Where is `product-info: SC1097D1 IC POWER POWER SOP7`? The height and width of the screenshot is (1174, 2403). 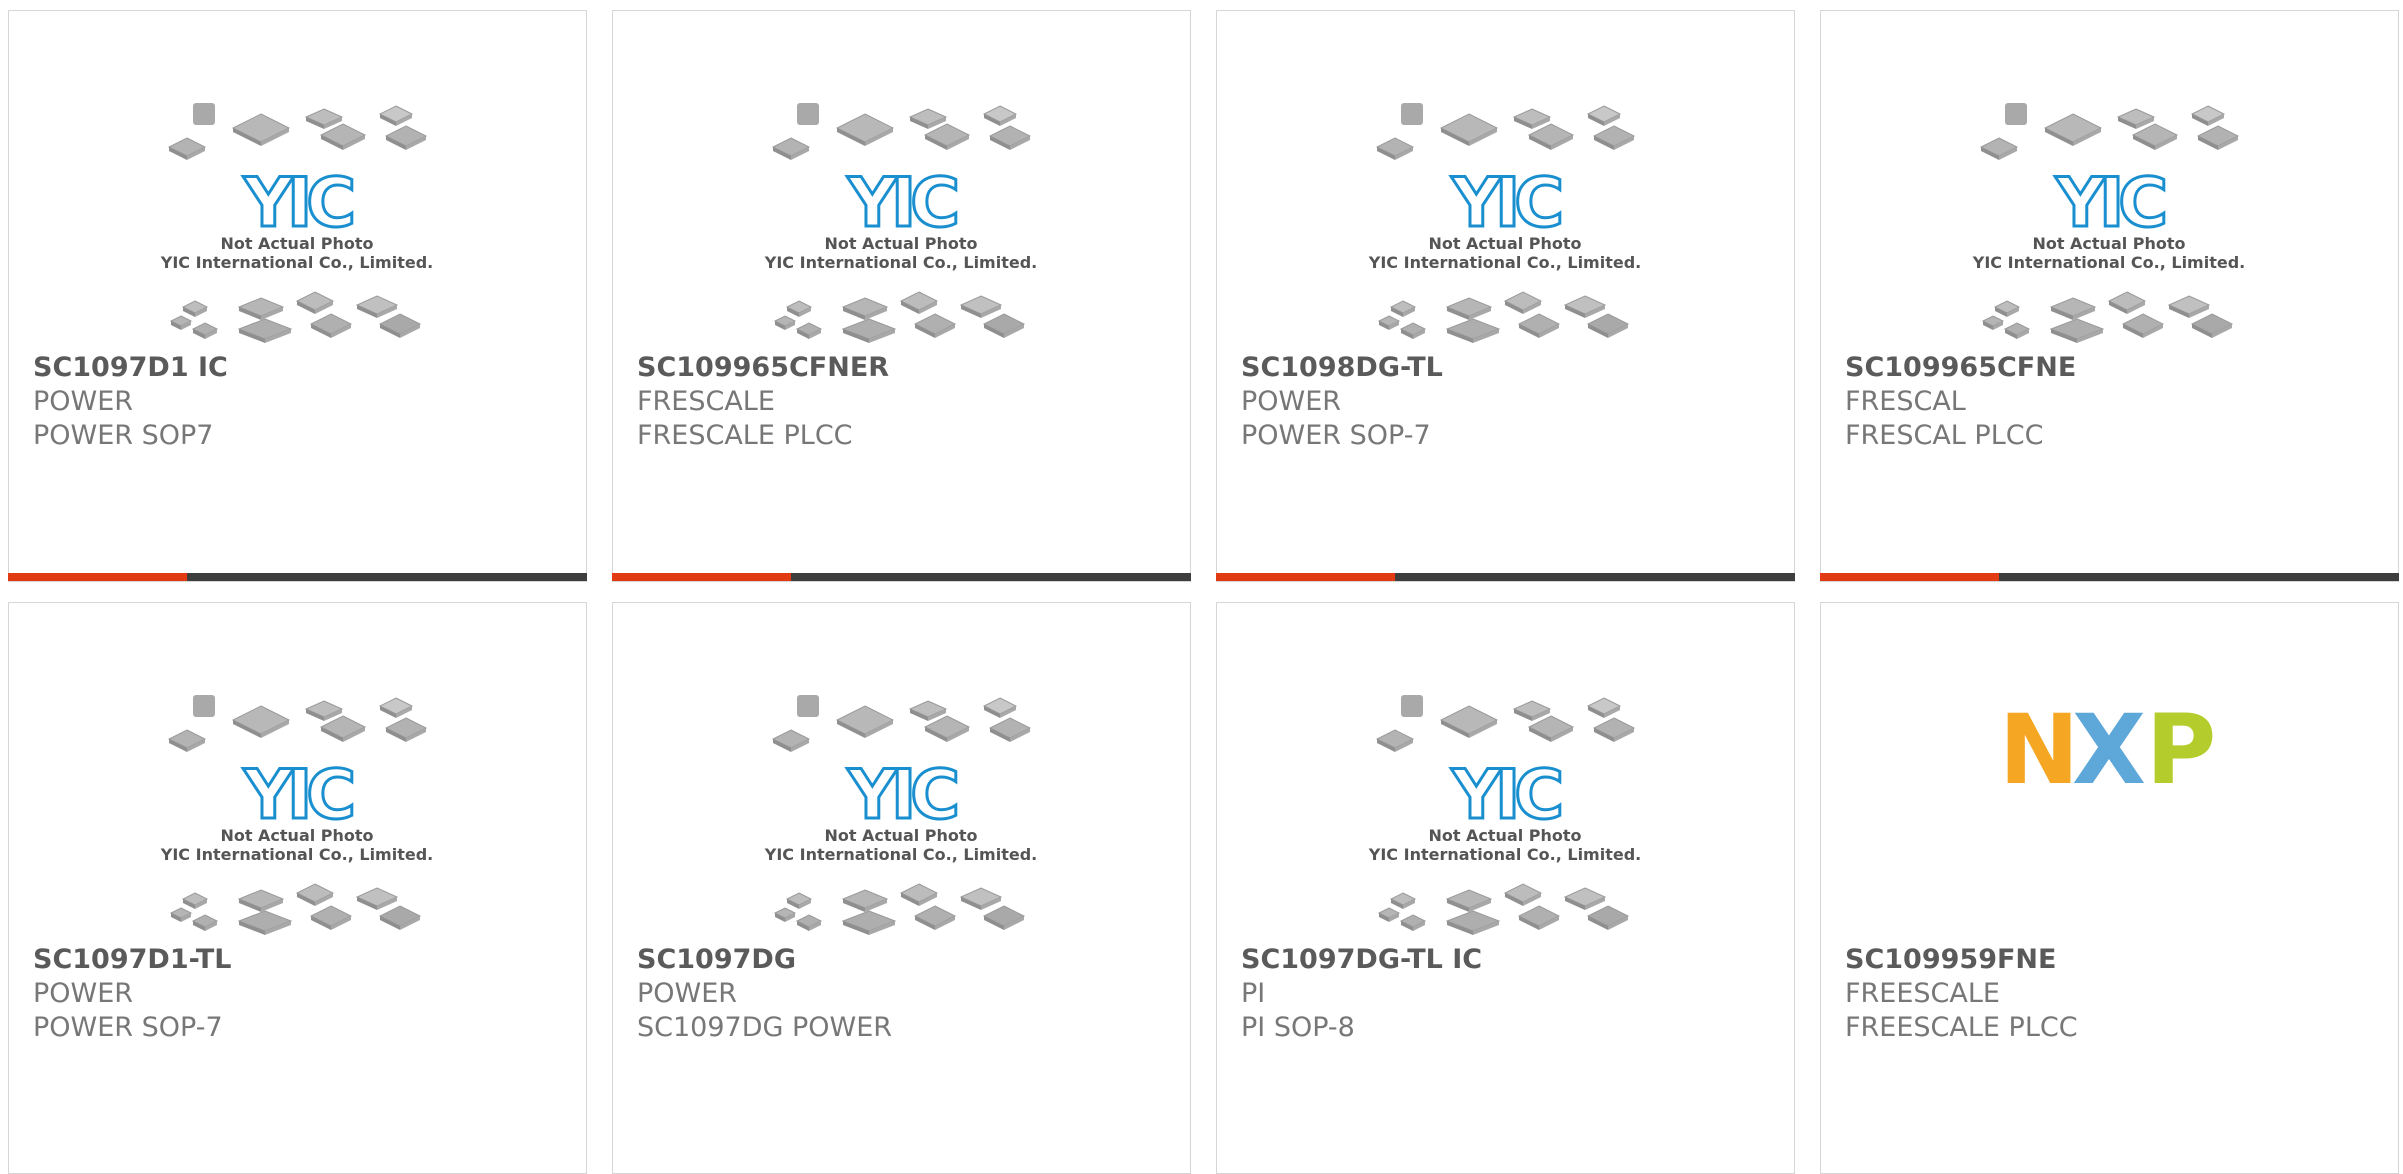
product-info: SC1097D1 IC POWER POWER SOP7 is located at coordinates (299, 402).